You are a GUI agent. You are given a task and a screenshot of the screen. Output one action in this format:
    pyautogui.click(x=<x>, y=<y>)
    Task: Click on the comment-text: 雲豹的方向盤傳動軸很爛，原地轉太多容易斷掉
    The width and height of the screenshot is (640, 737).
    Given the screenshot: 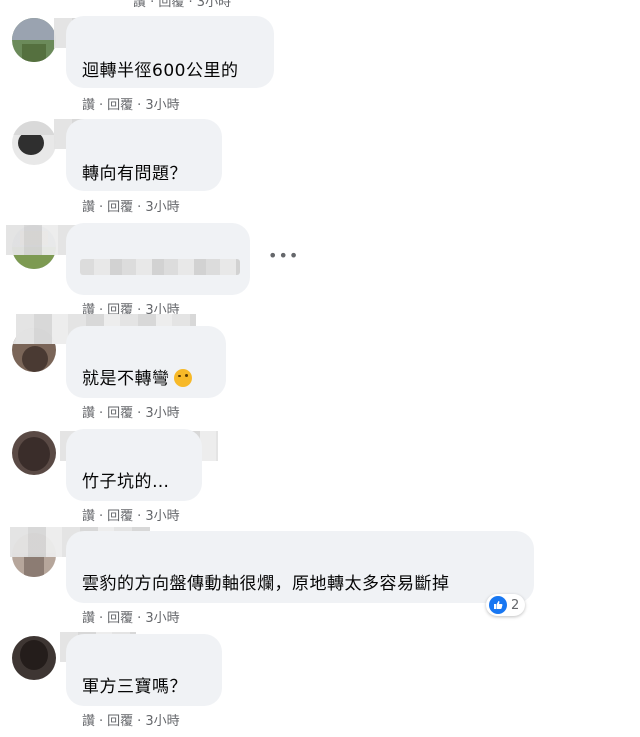 What is the action you would take?
    pyautogui.click(x=266, y=584)
    